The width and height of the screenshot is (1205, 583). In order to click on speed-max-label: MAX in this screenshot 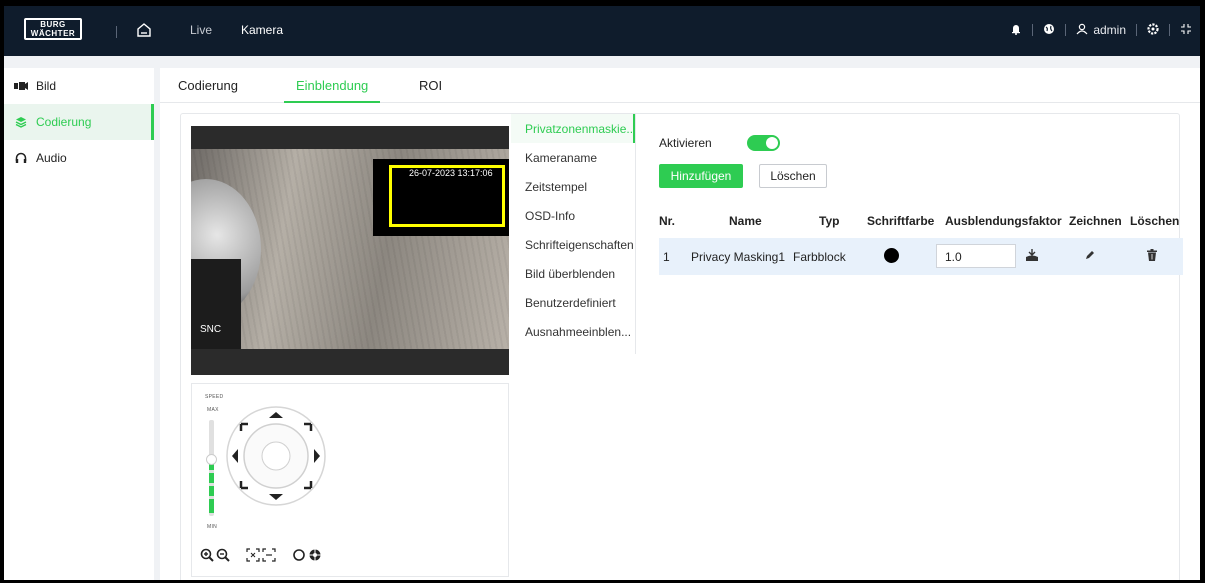, I will do `click(213, 410)`.